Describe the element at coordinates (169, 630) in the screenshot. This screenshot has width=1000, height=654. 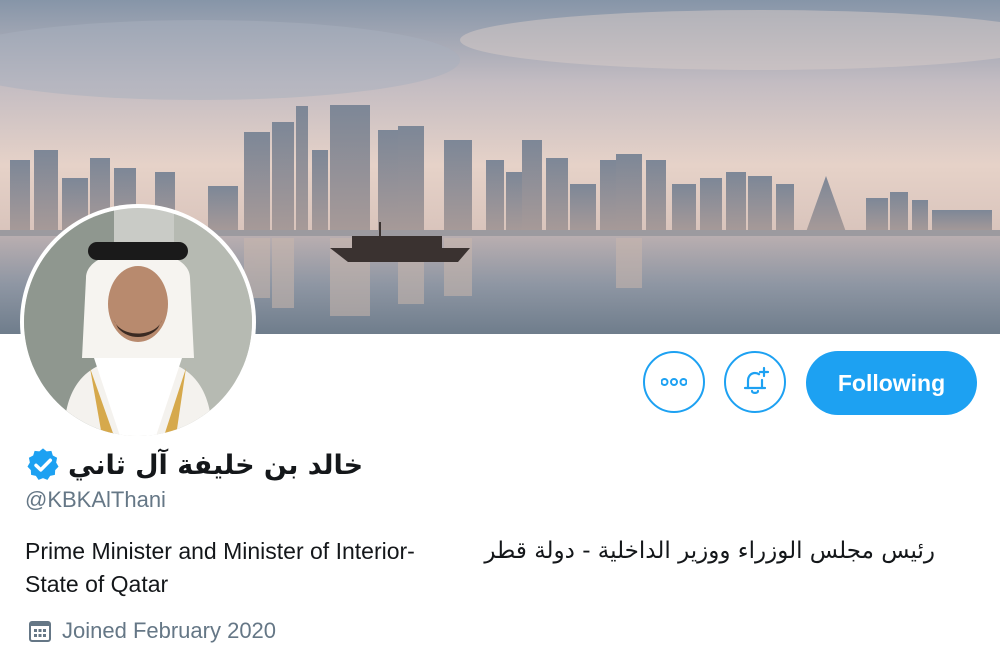
I see `joined-date-text: Joined February 2020` at that location.